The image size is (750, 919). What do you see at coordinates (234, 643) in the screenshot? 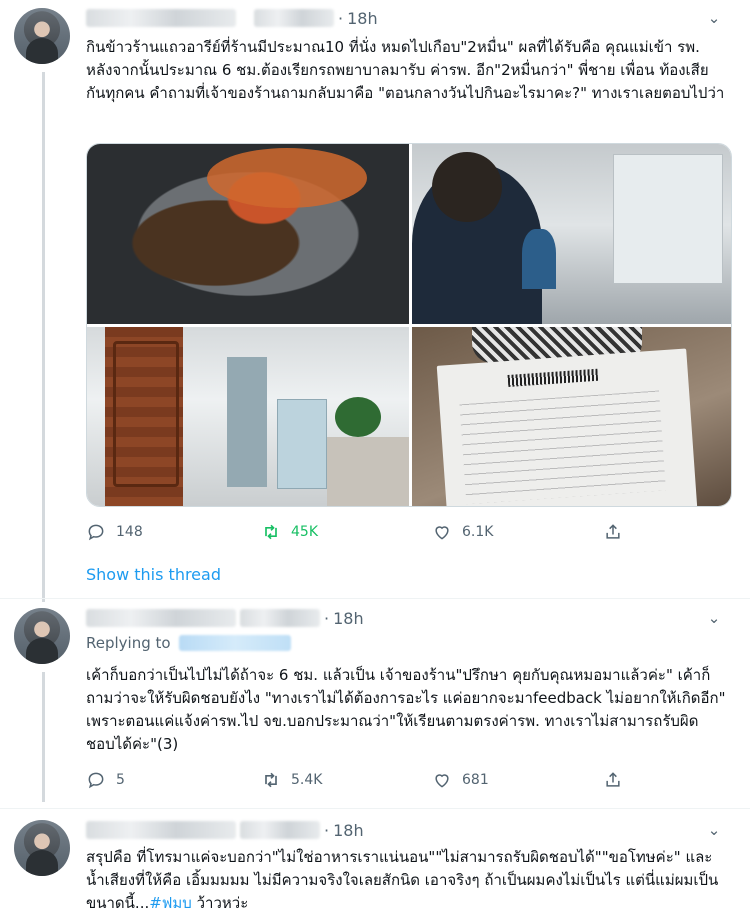
I see `redacted-reply-handle` at bounding box center [234, 643].